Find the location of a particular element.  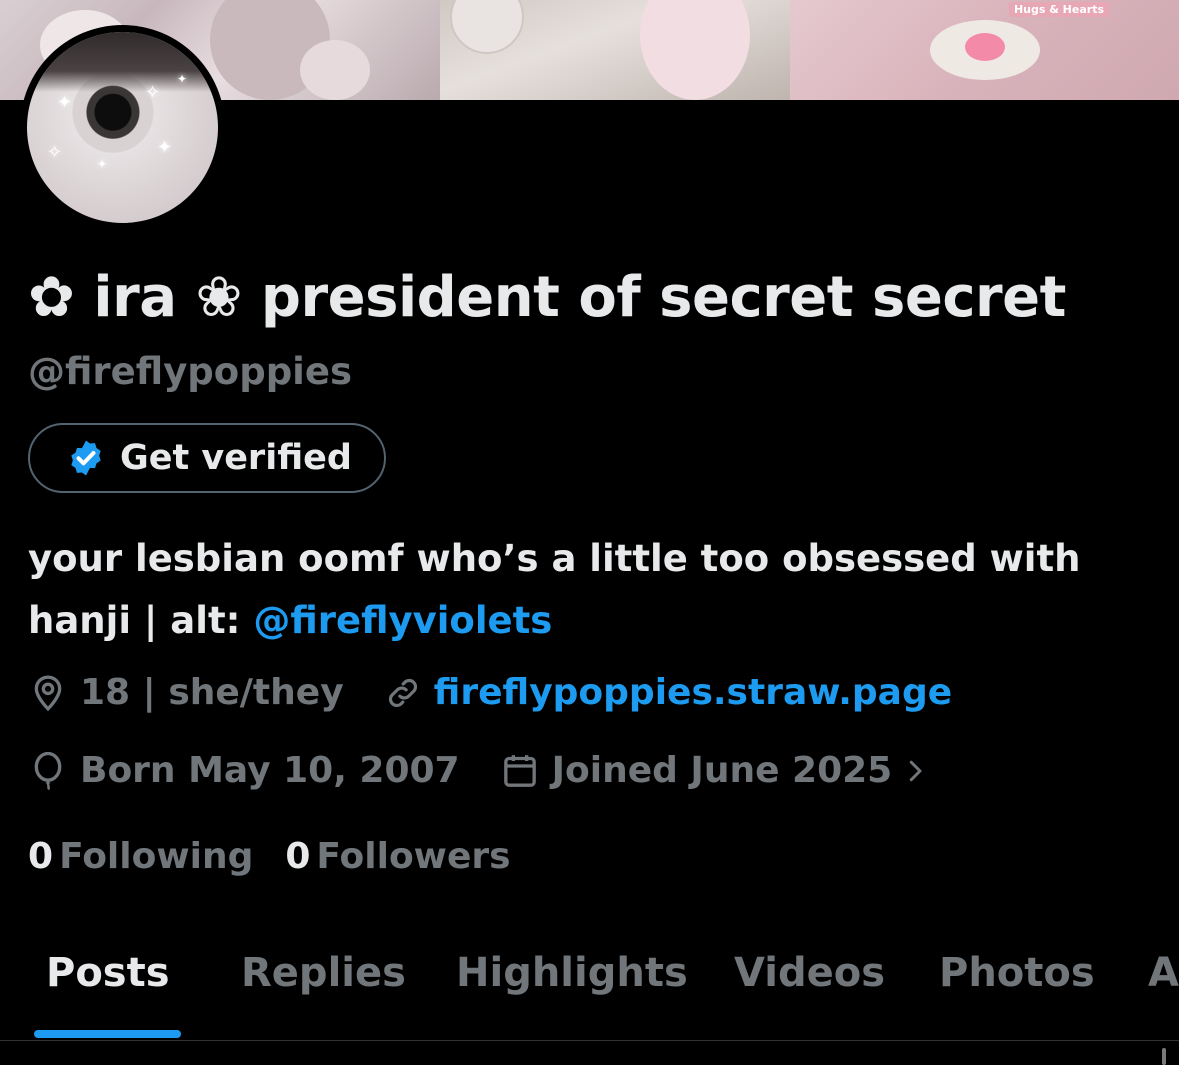

joined-text: Joined June 2025 is located at coordinates (722, 770).